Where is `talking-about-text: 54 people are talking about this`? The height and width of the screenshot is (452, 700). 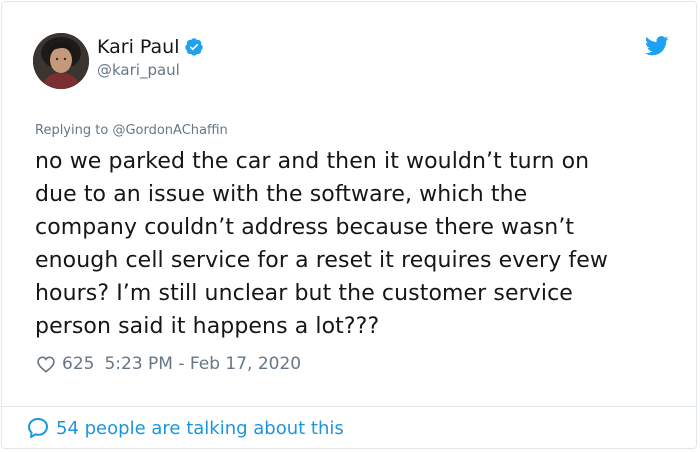 talking-about-text: 54 people are talking about this is located at coordinates (200, 428).